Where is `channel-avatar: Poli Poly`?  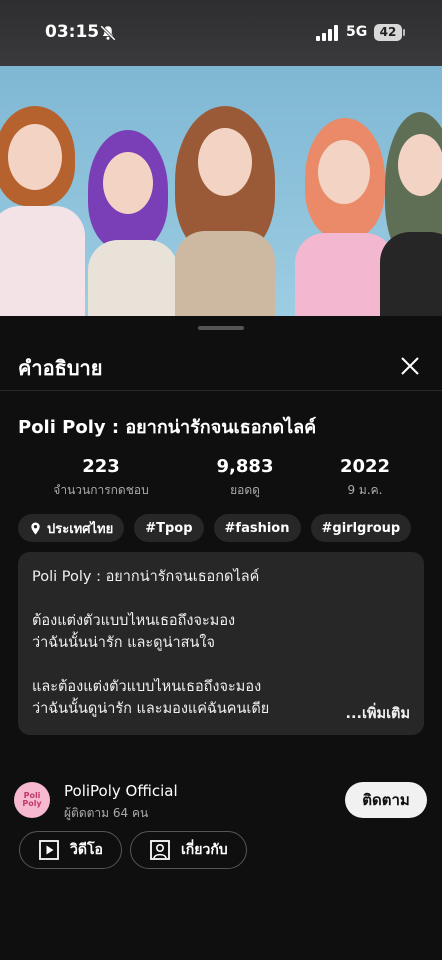 channel-avatar: Poli Poly is located at coordinates (32, 800).